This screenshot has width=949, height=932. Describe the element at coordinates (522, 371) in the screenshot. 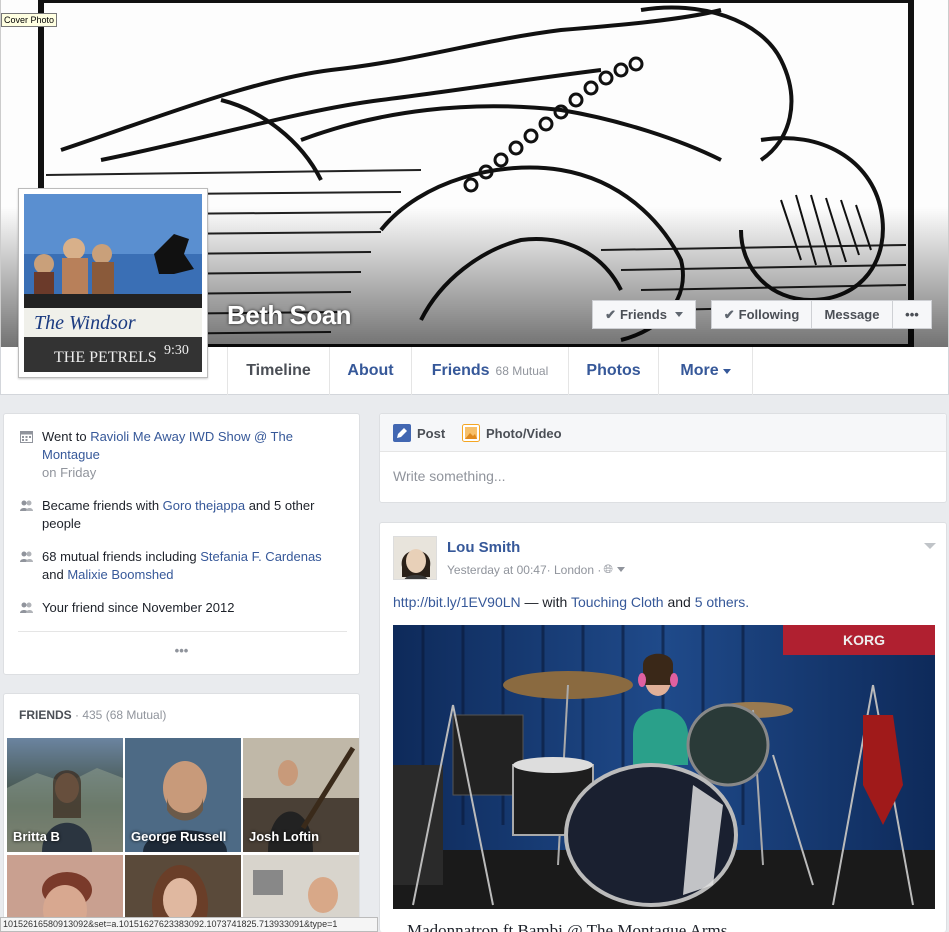

I see `tab-friends-mutual: 68 Mutual` at that location.